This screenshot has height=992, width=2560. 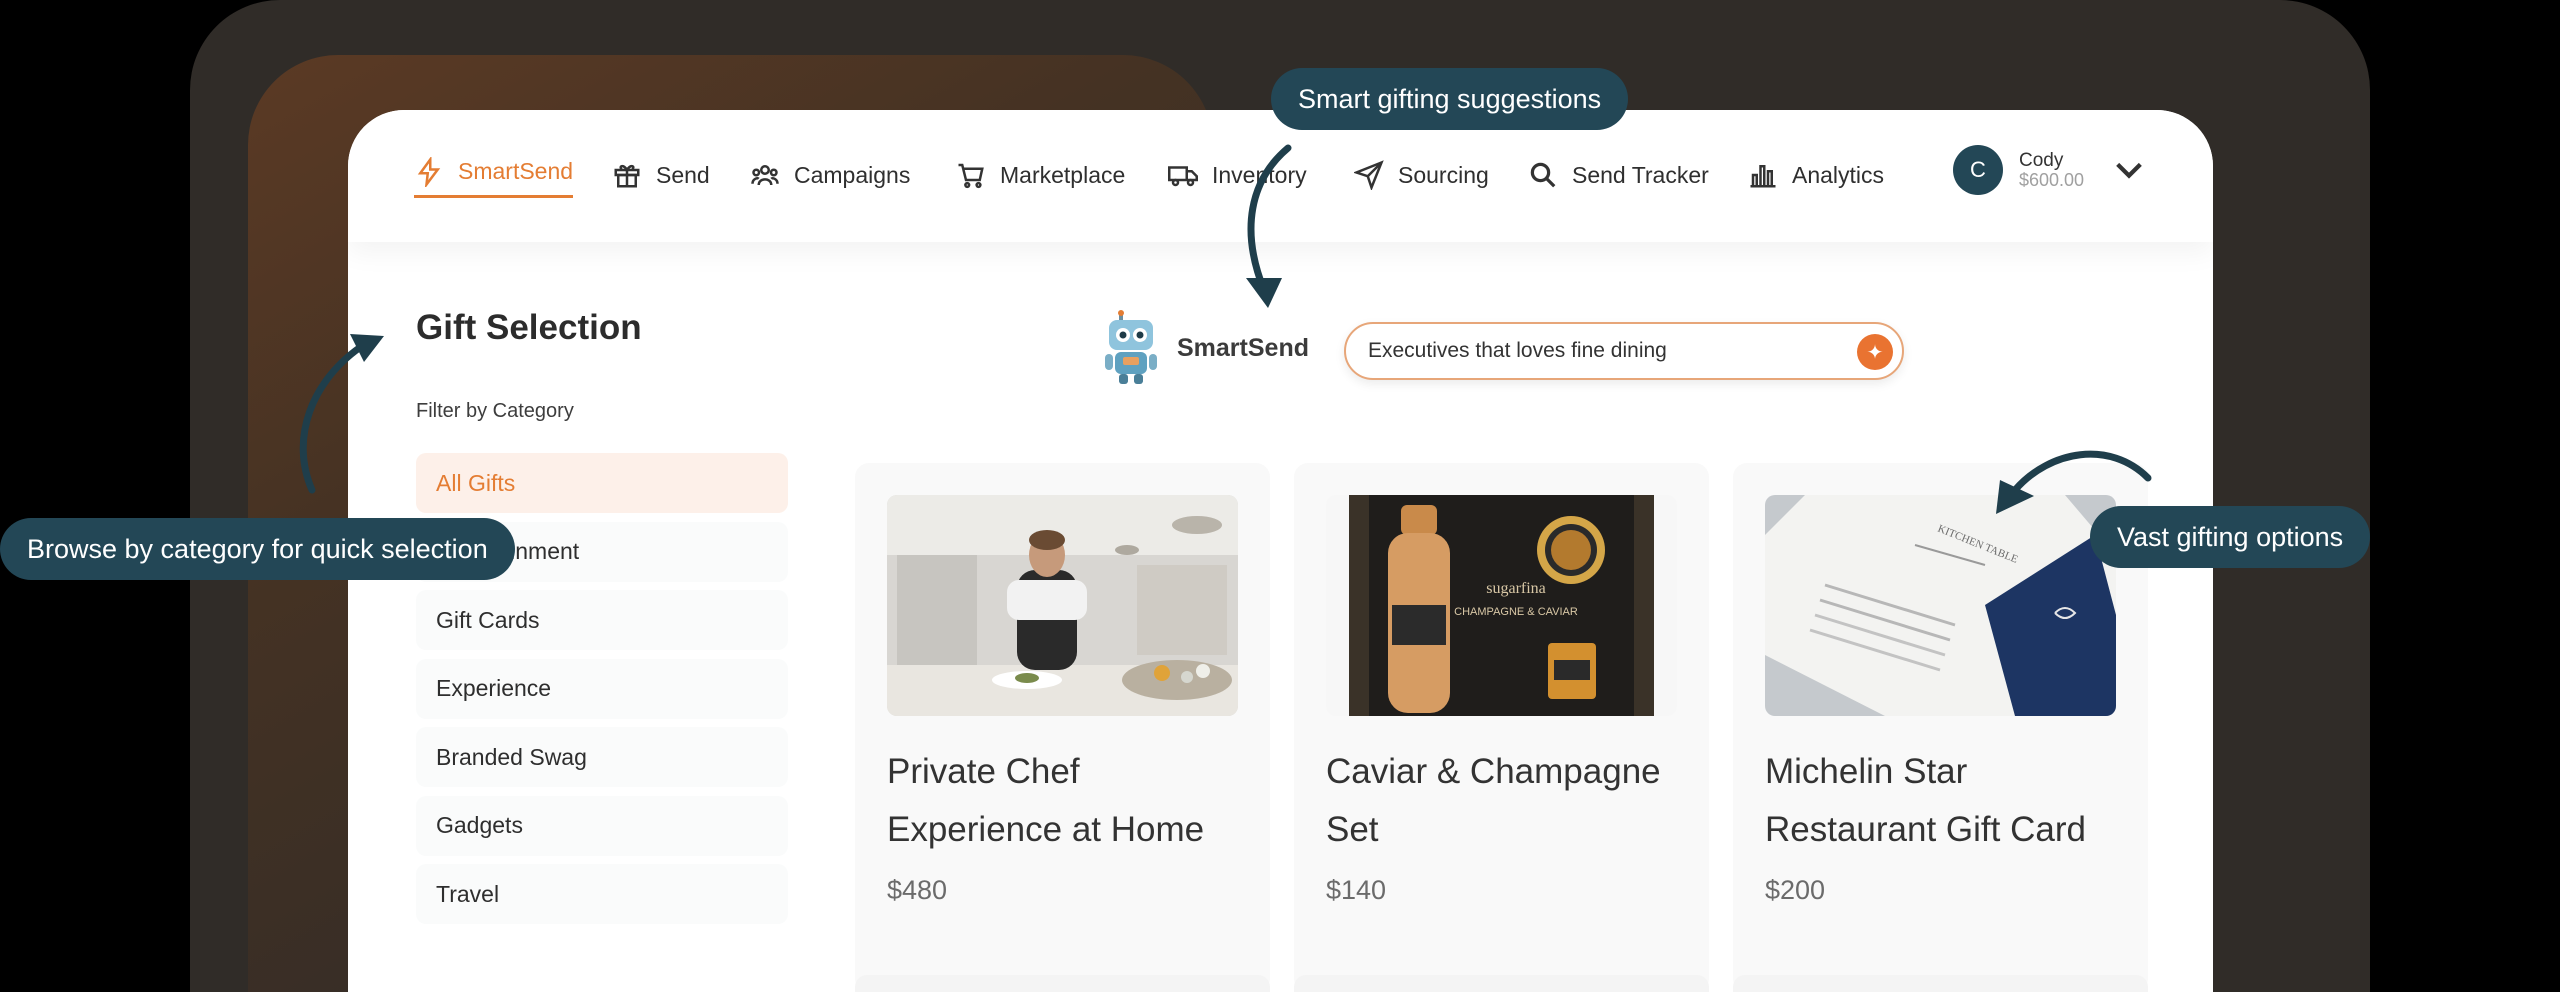 What do you see at coordinates (2052, 179) in the screenshot?
I see `user-balance: $600.00` at bounding box center [2052, 179].